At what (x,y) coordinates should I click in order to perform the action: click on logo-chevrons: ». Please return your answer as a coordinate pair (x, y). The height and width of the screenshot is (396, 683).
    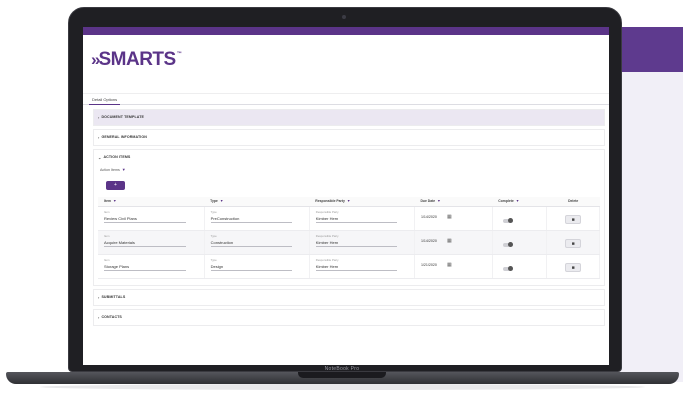
    Looking at the image, I should click on (96, 59).